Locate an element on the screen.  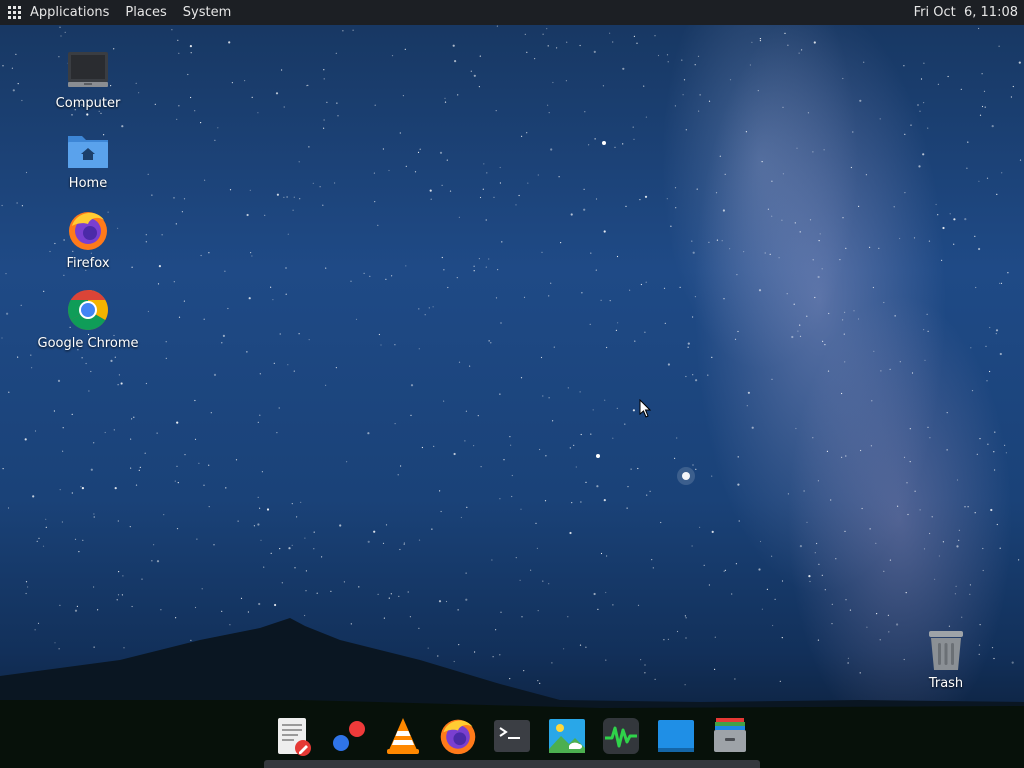
computer-icon is located at coordinates (88, 69).